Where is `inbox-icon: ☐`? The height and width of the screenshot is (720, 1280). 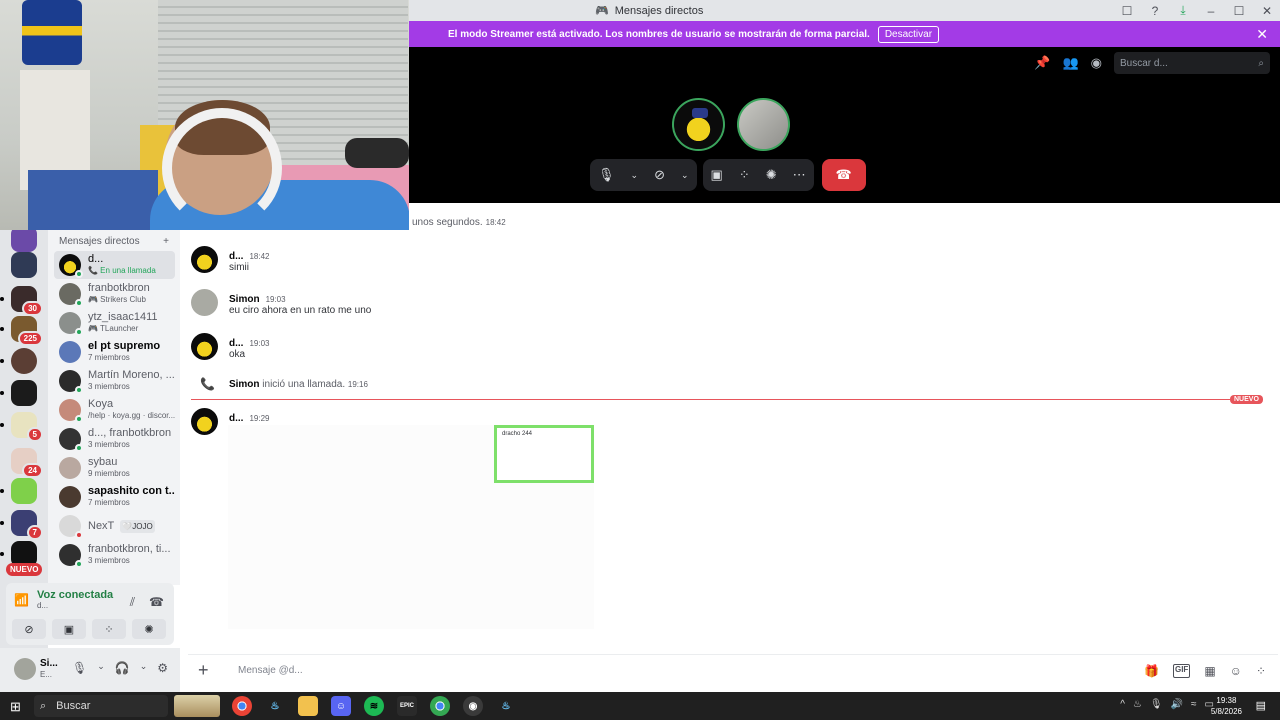
inbox-icon: ☐ is located at coordinates (1127, 11).